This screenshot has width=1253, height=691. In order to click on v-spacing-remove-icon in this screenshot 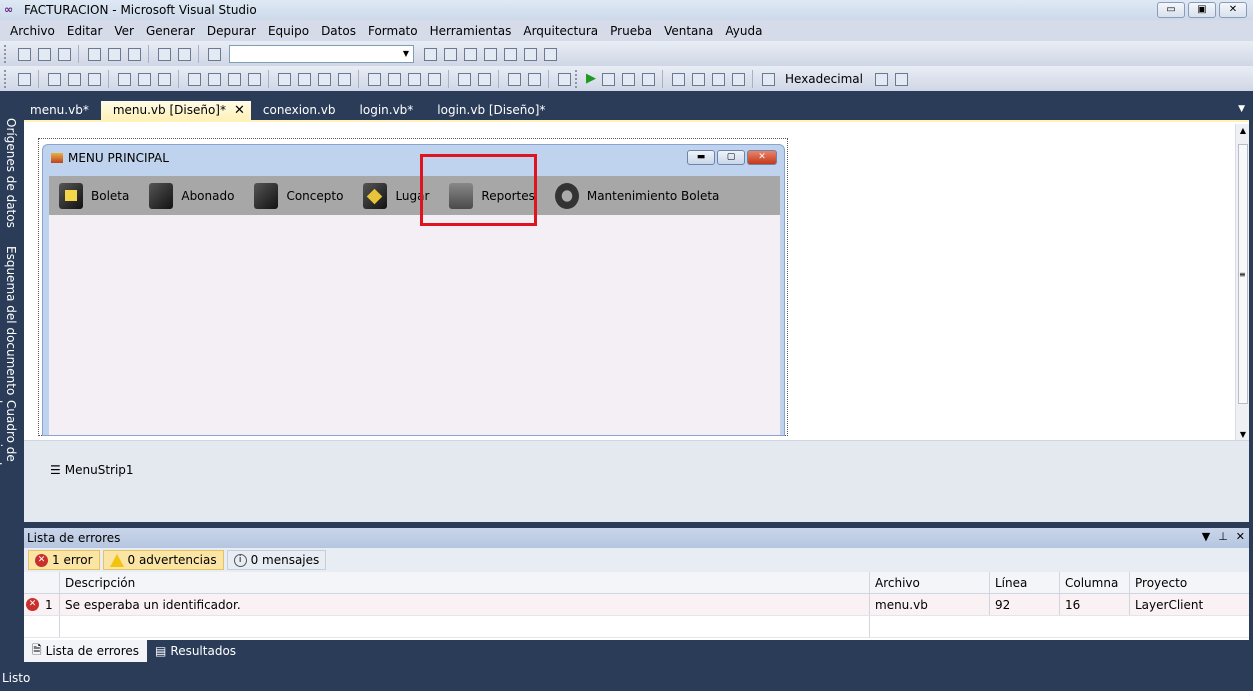, I will do `click(433, 78)`.